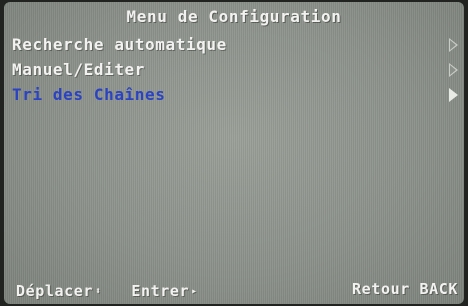 The image size is (468, 306). What do you see at coordinates (117, 291) in the screenshot?
I see `footer-left: Déplacer ⬍ Entrer ▸` at bounding box center [117, 291].